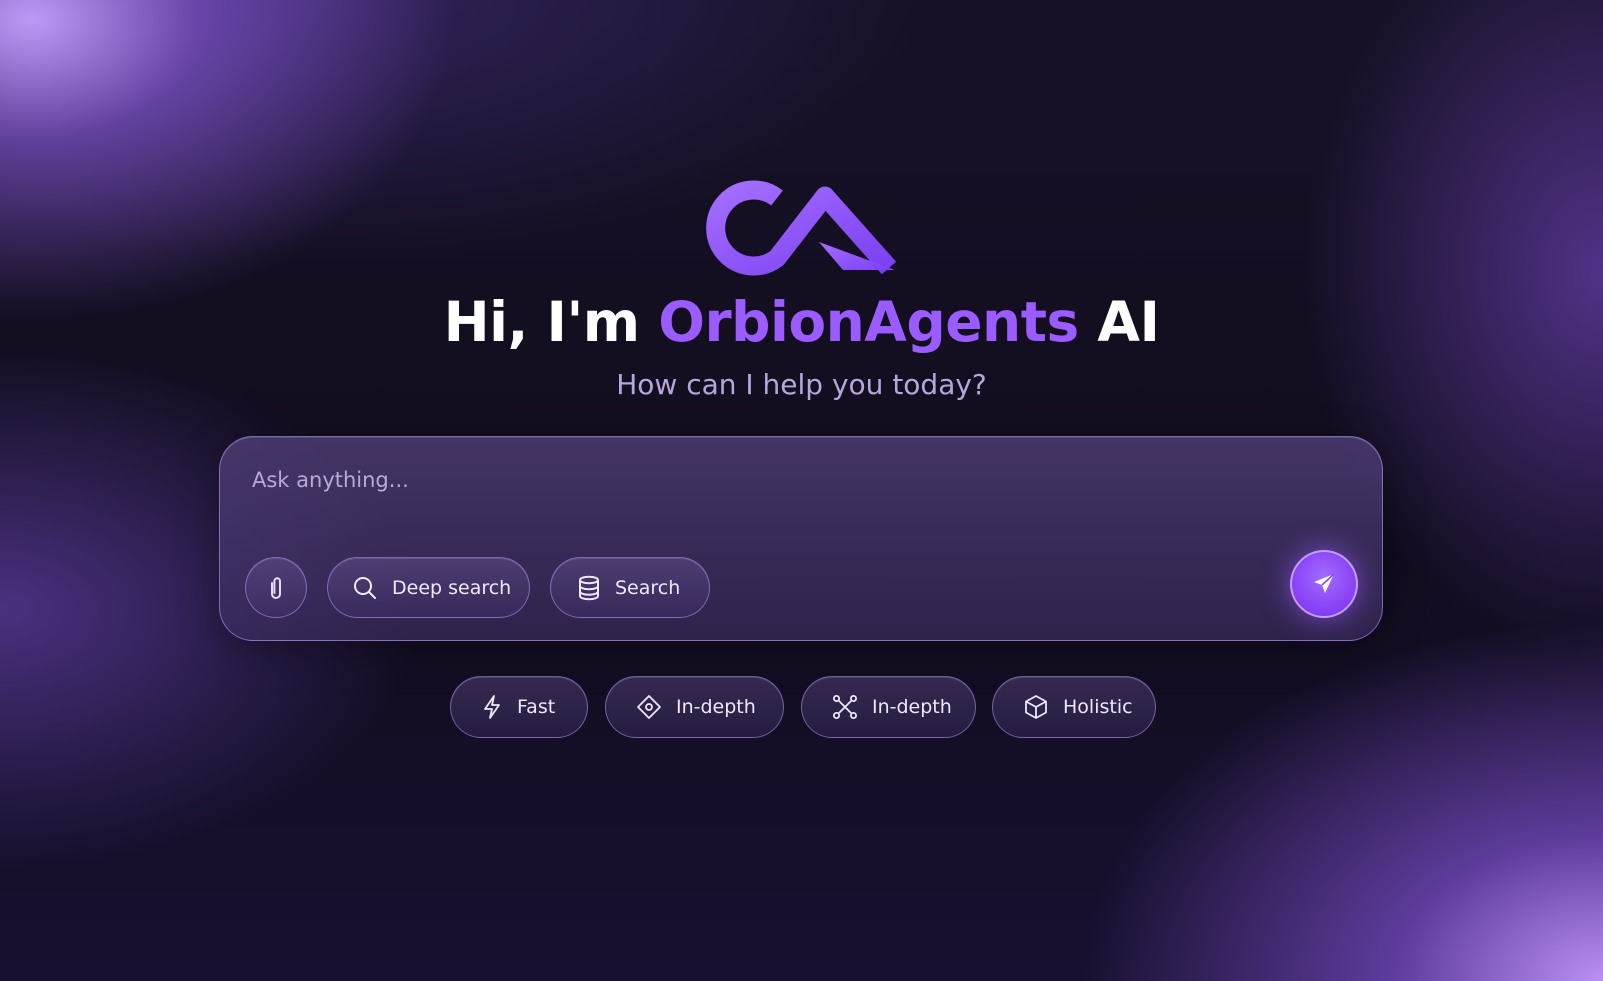  Describe the element at coordinates (452, 587) in the screenshot. I see `deep-search-label: Deep search` at that location.